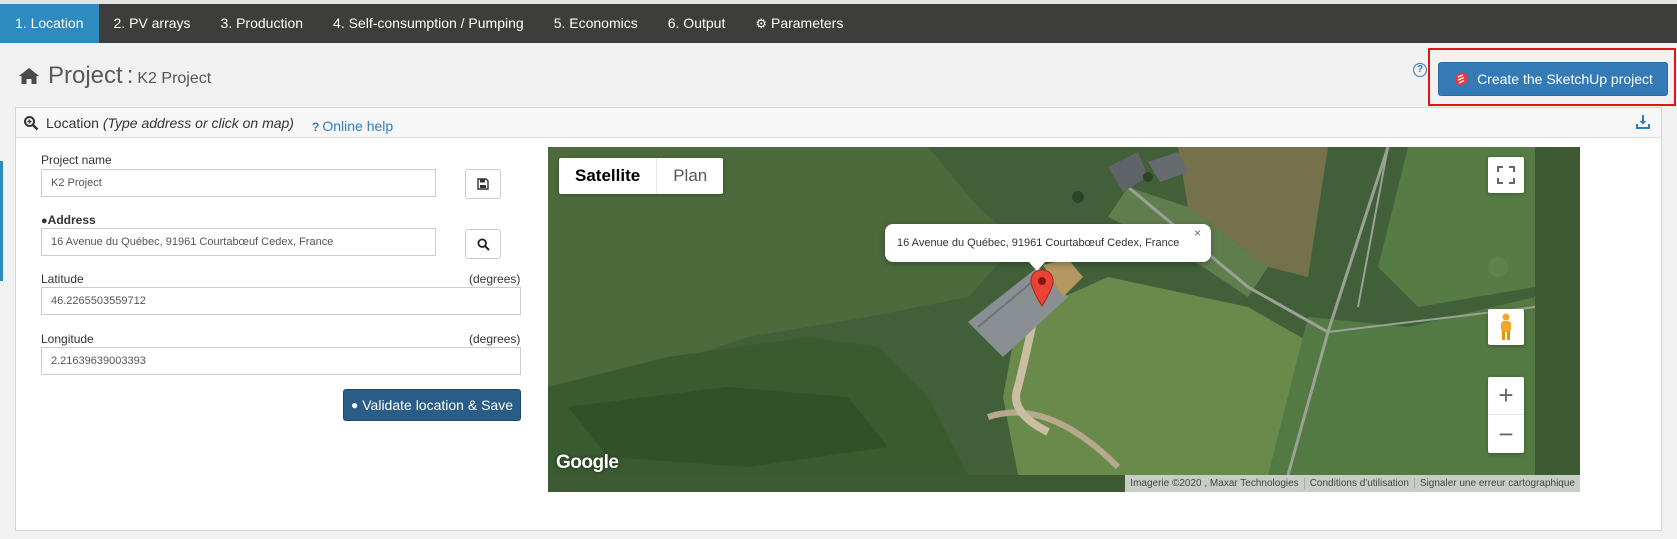  Describe the element at coordinates (1461, 79) in the screenshot. I see `sketchup-logo-icon` at that location.